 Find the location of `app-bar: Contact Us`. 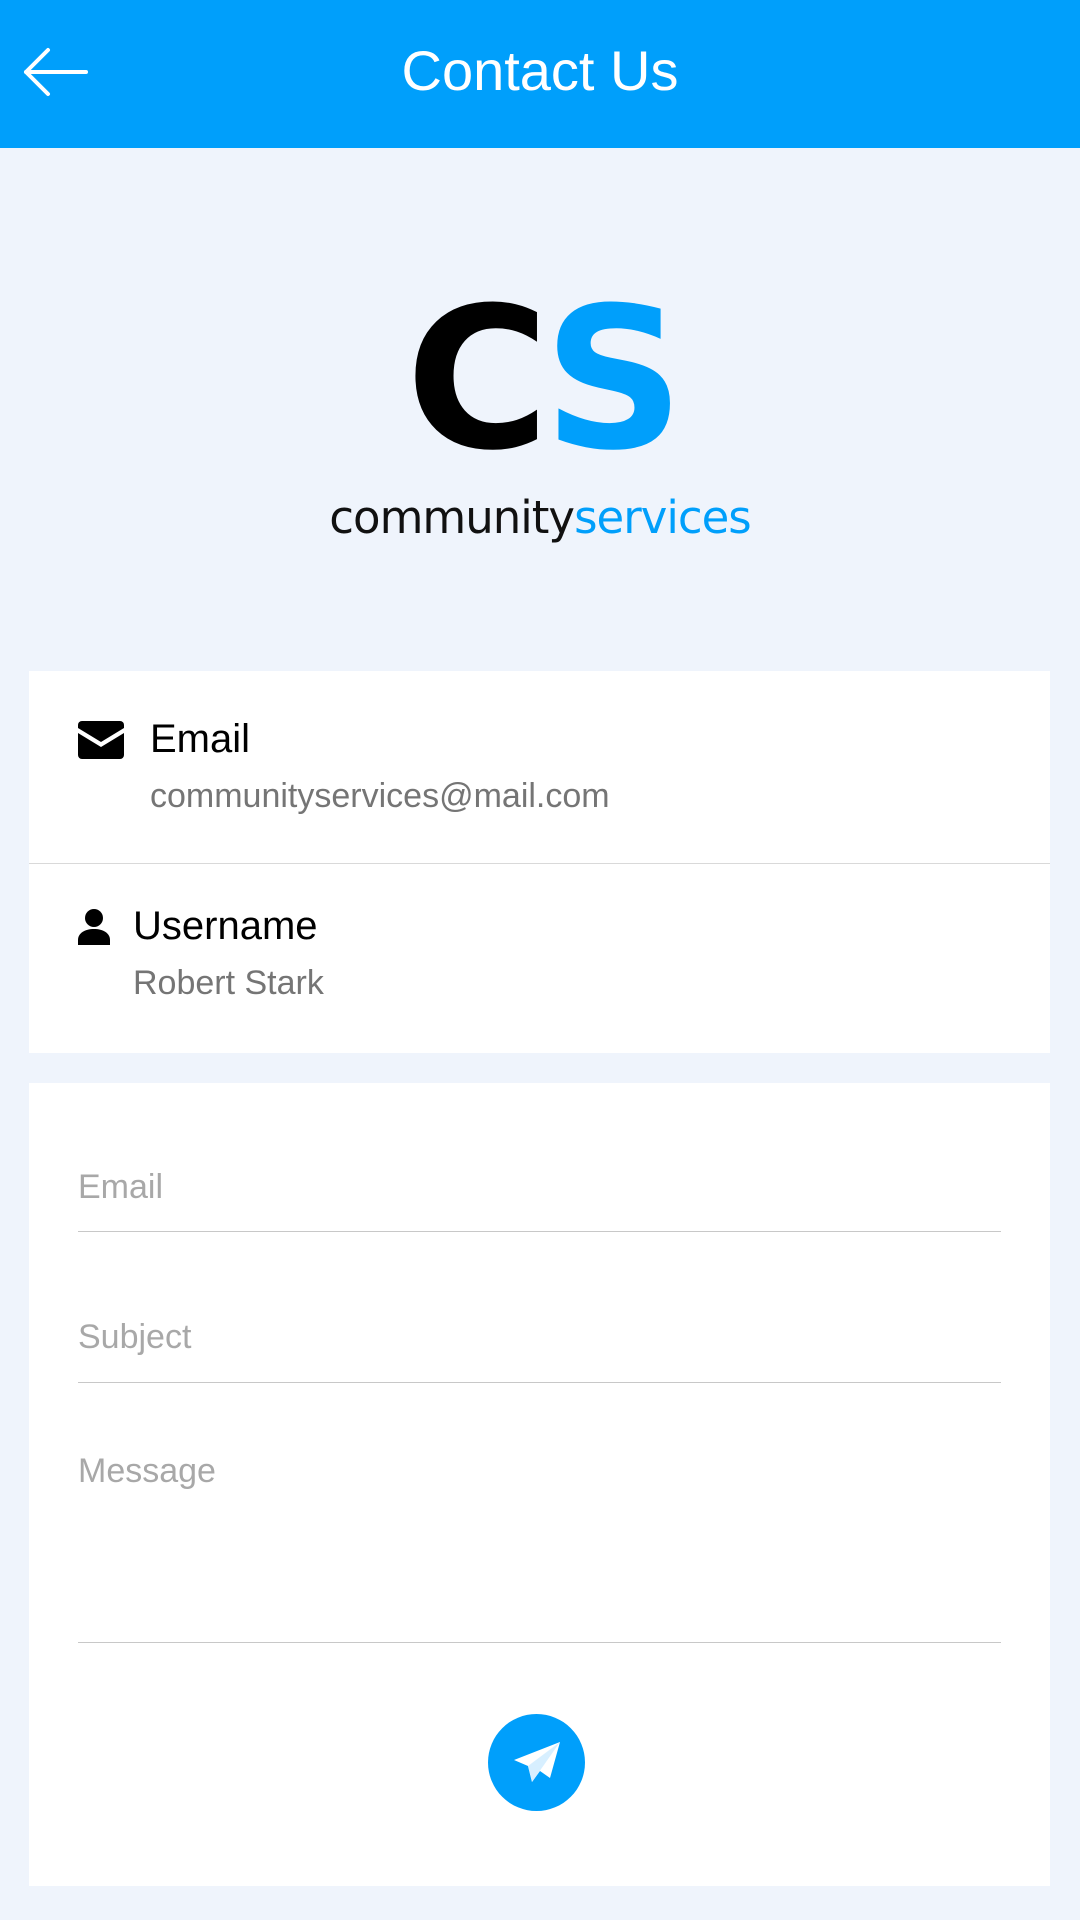

app-bar: Contact Us is located at coordinates (540, 74).